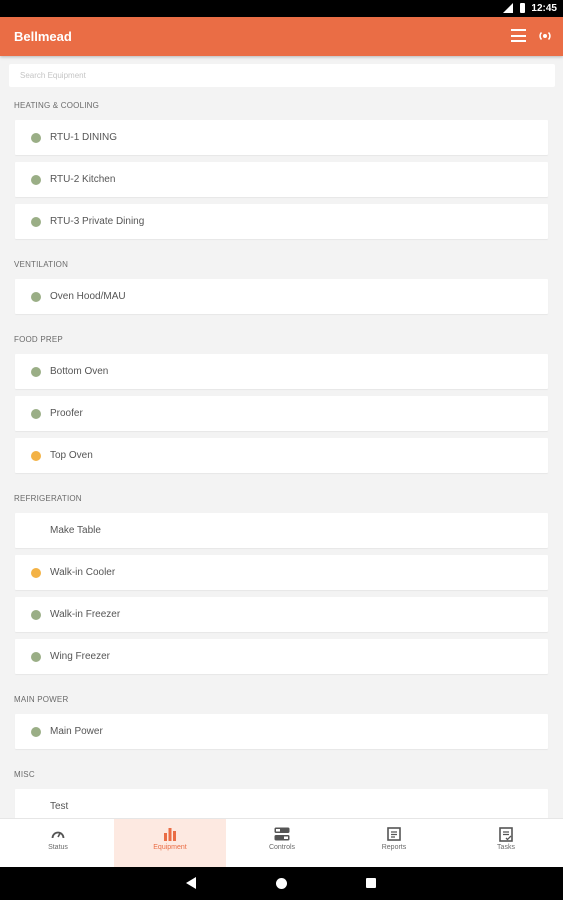 This screenshot has height=900, width=563. Describe the element at coordinates (79, 371) in the screenshot. I see `equipment-name: Bottom Oven` at that location.